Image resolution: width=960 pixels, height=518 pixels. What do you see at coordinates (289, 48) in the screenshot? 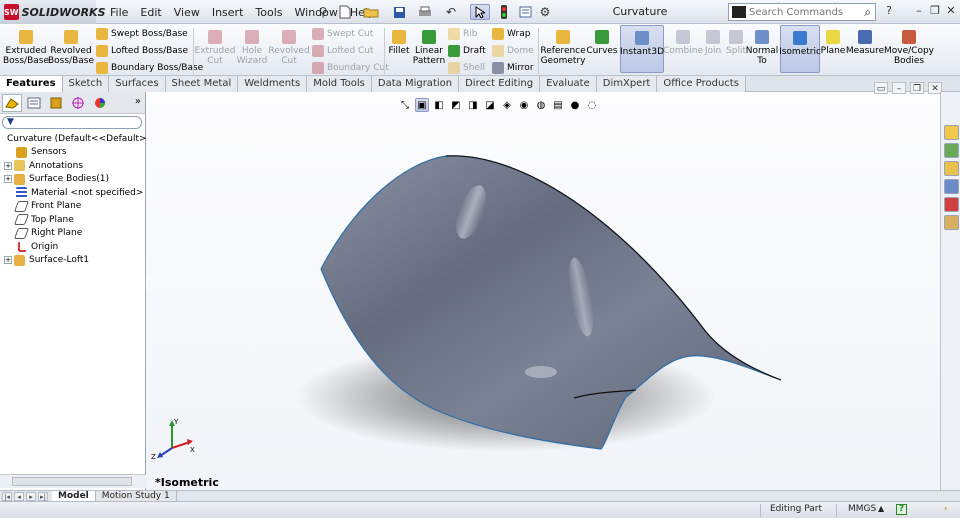
I see `revolved-cut-button: Revolved Cut` at bounding box center [289, 48].